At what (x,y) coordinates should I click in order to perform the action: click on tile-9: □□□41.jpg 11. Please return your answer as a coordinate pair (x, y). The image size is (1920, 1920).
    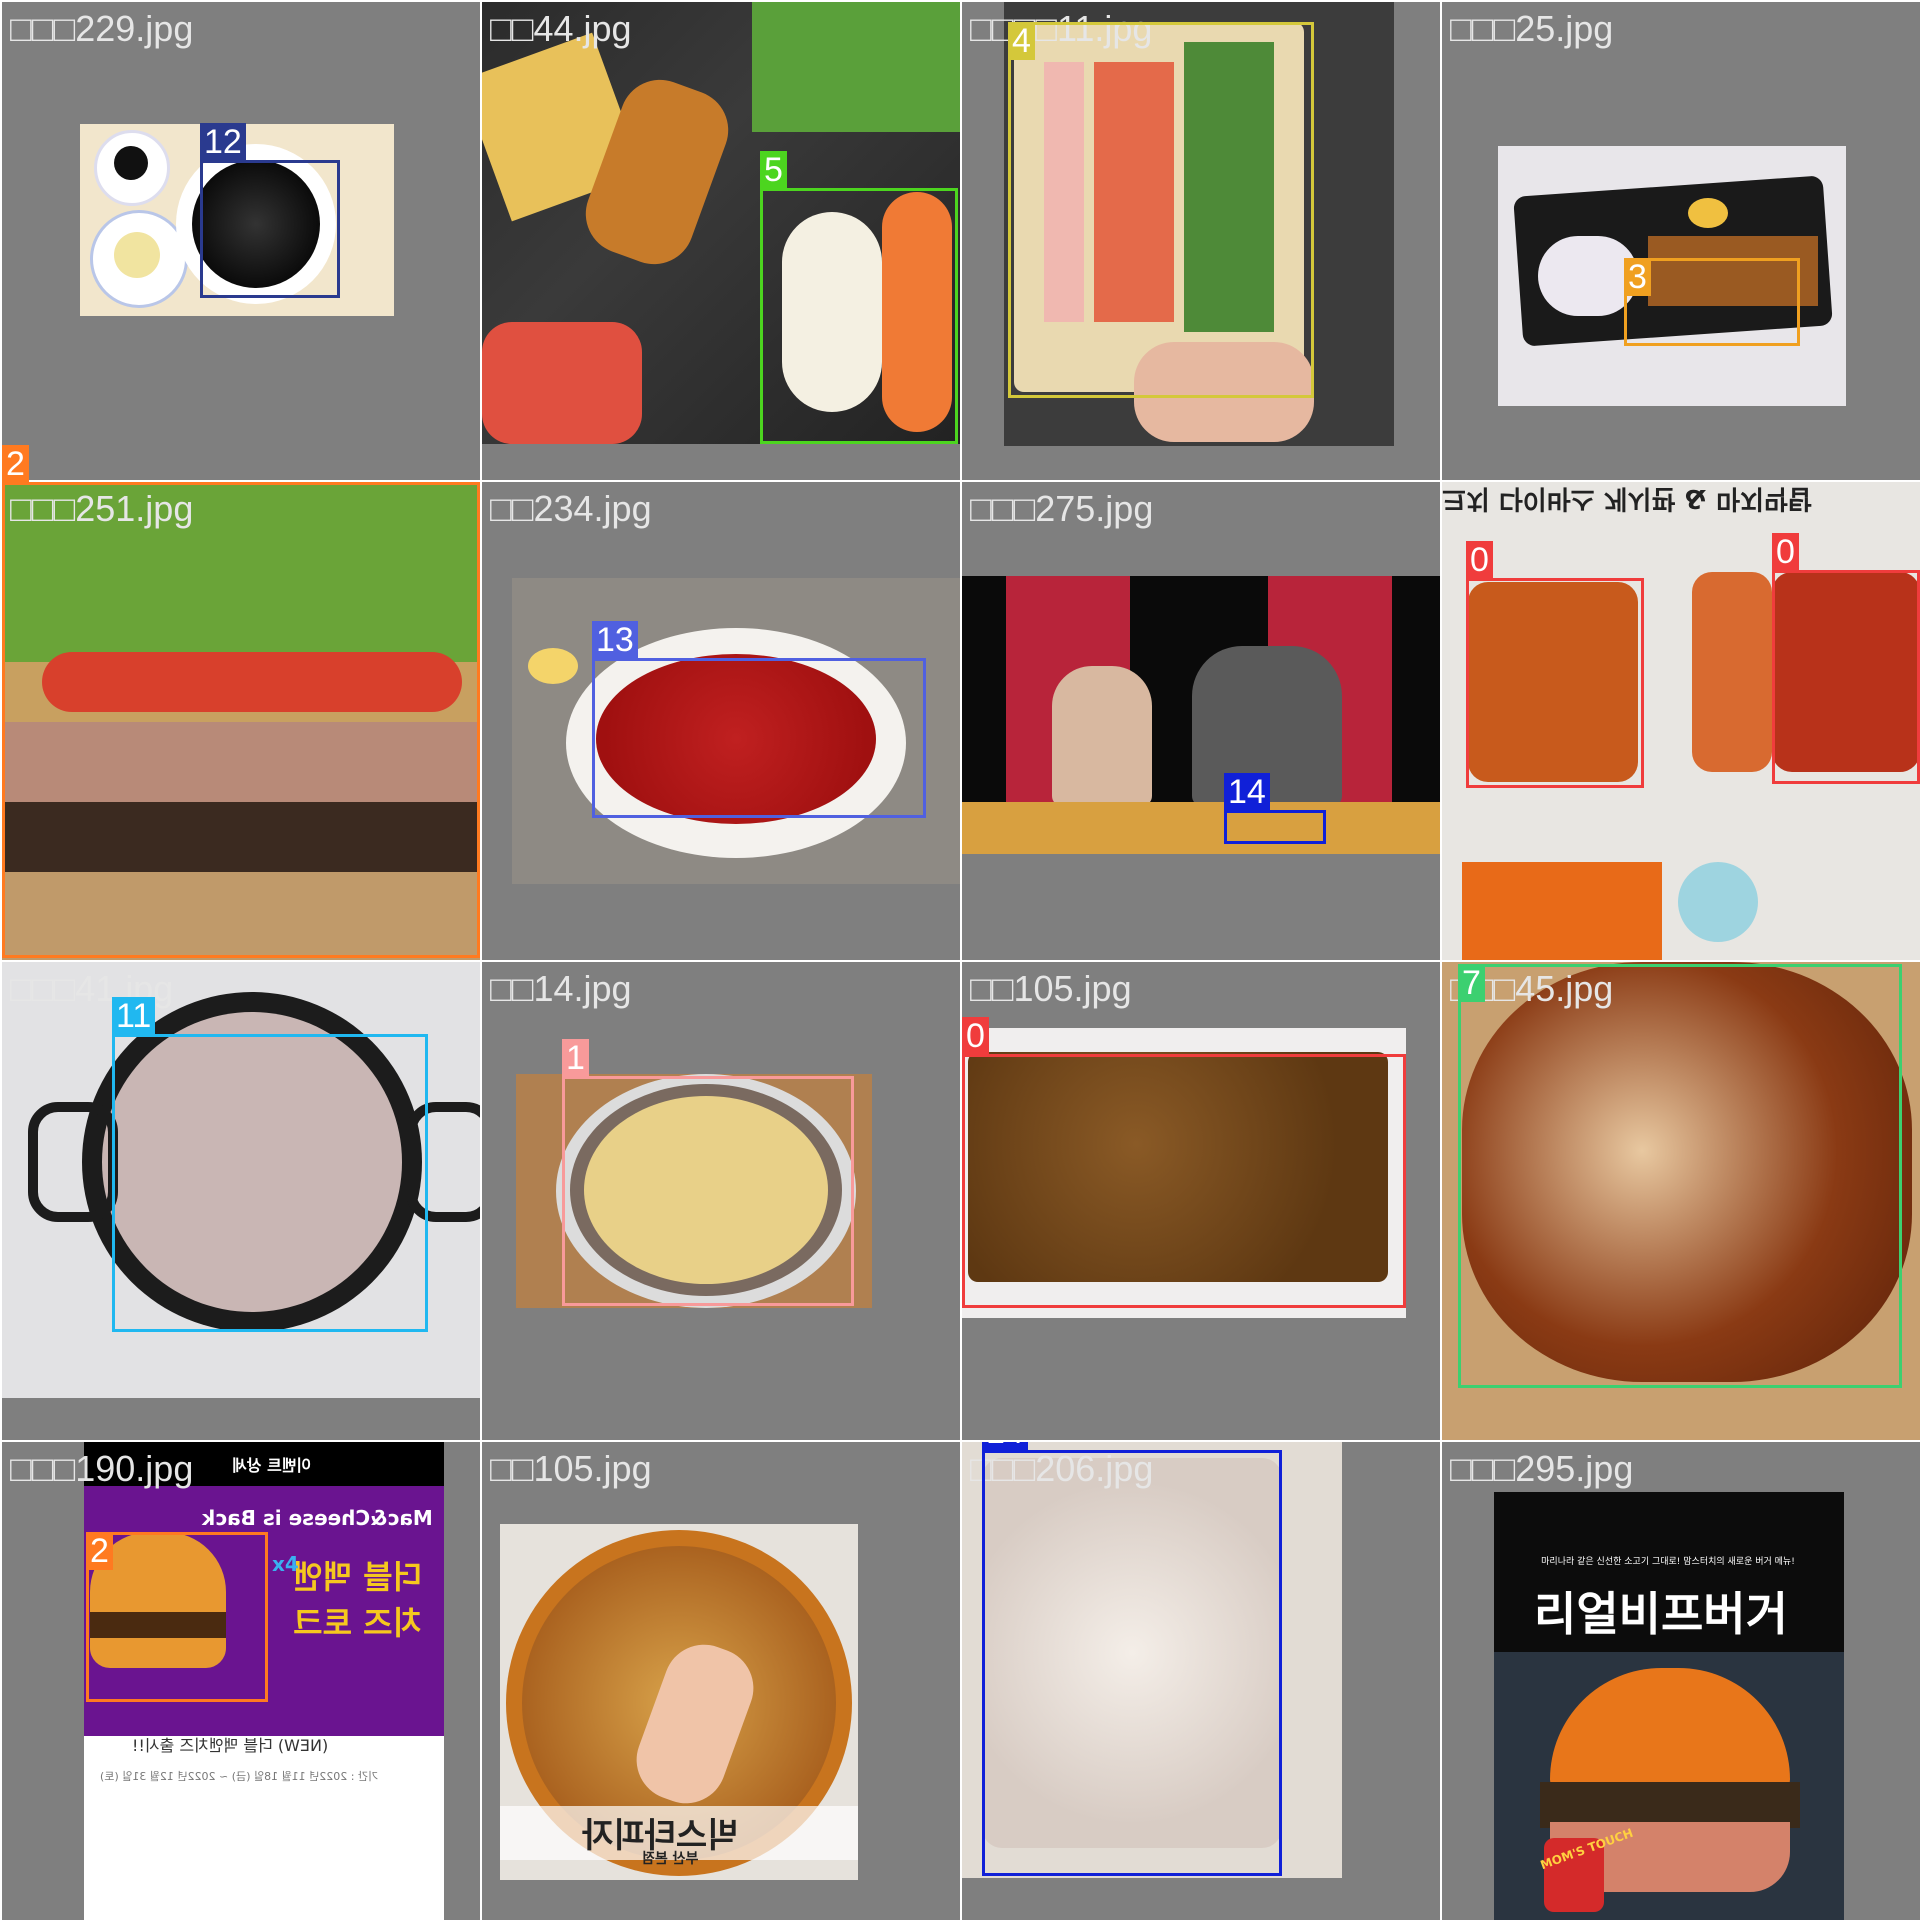
    Looking at the image, I should click on (241, 1201).